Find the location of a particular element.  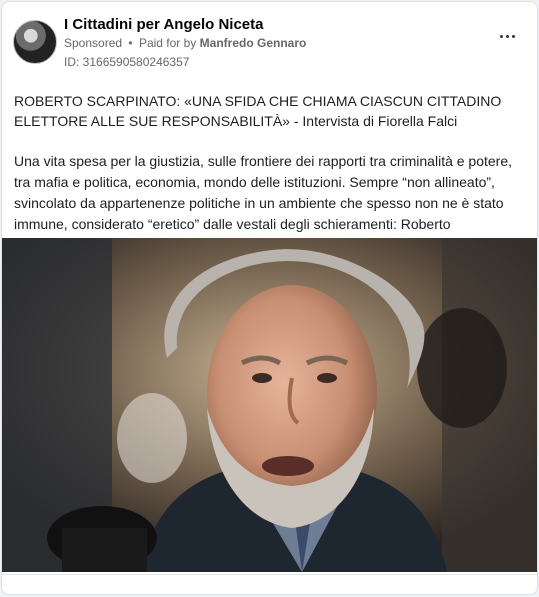

page-avatar is located at coordinates (35, 42).